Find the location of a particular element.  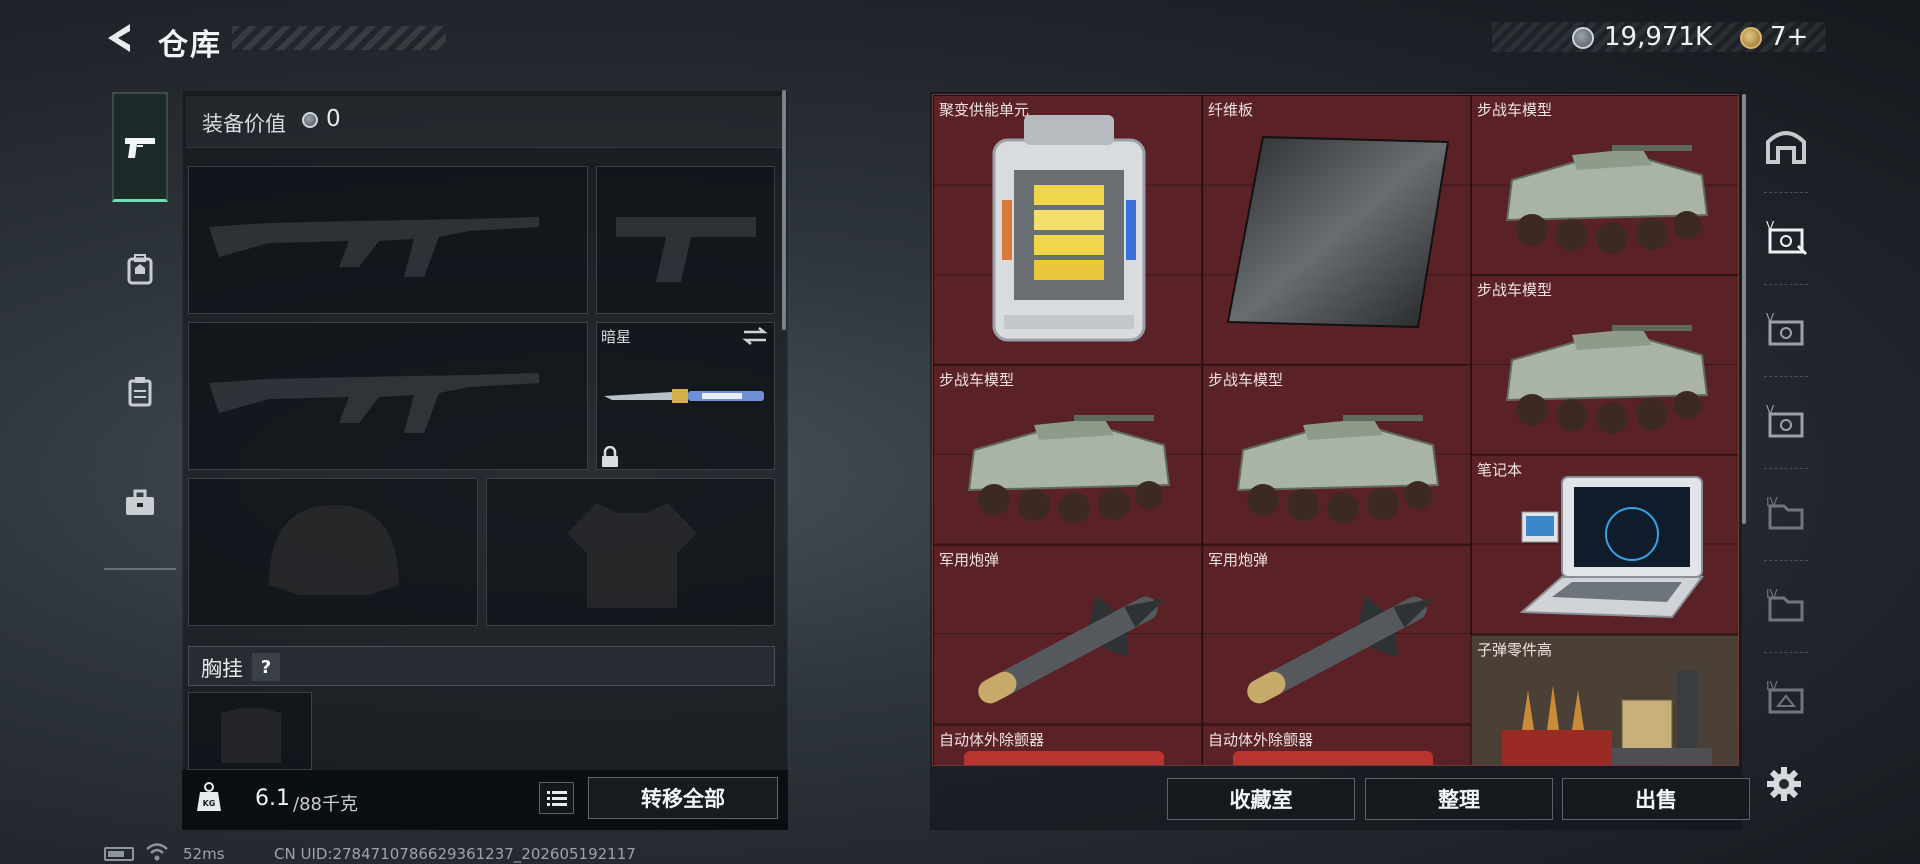

stash-tab-2-icon: V is located at coordinates (1785, 328).